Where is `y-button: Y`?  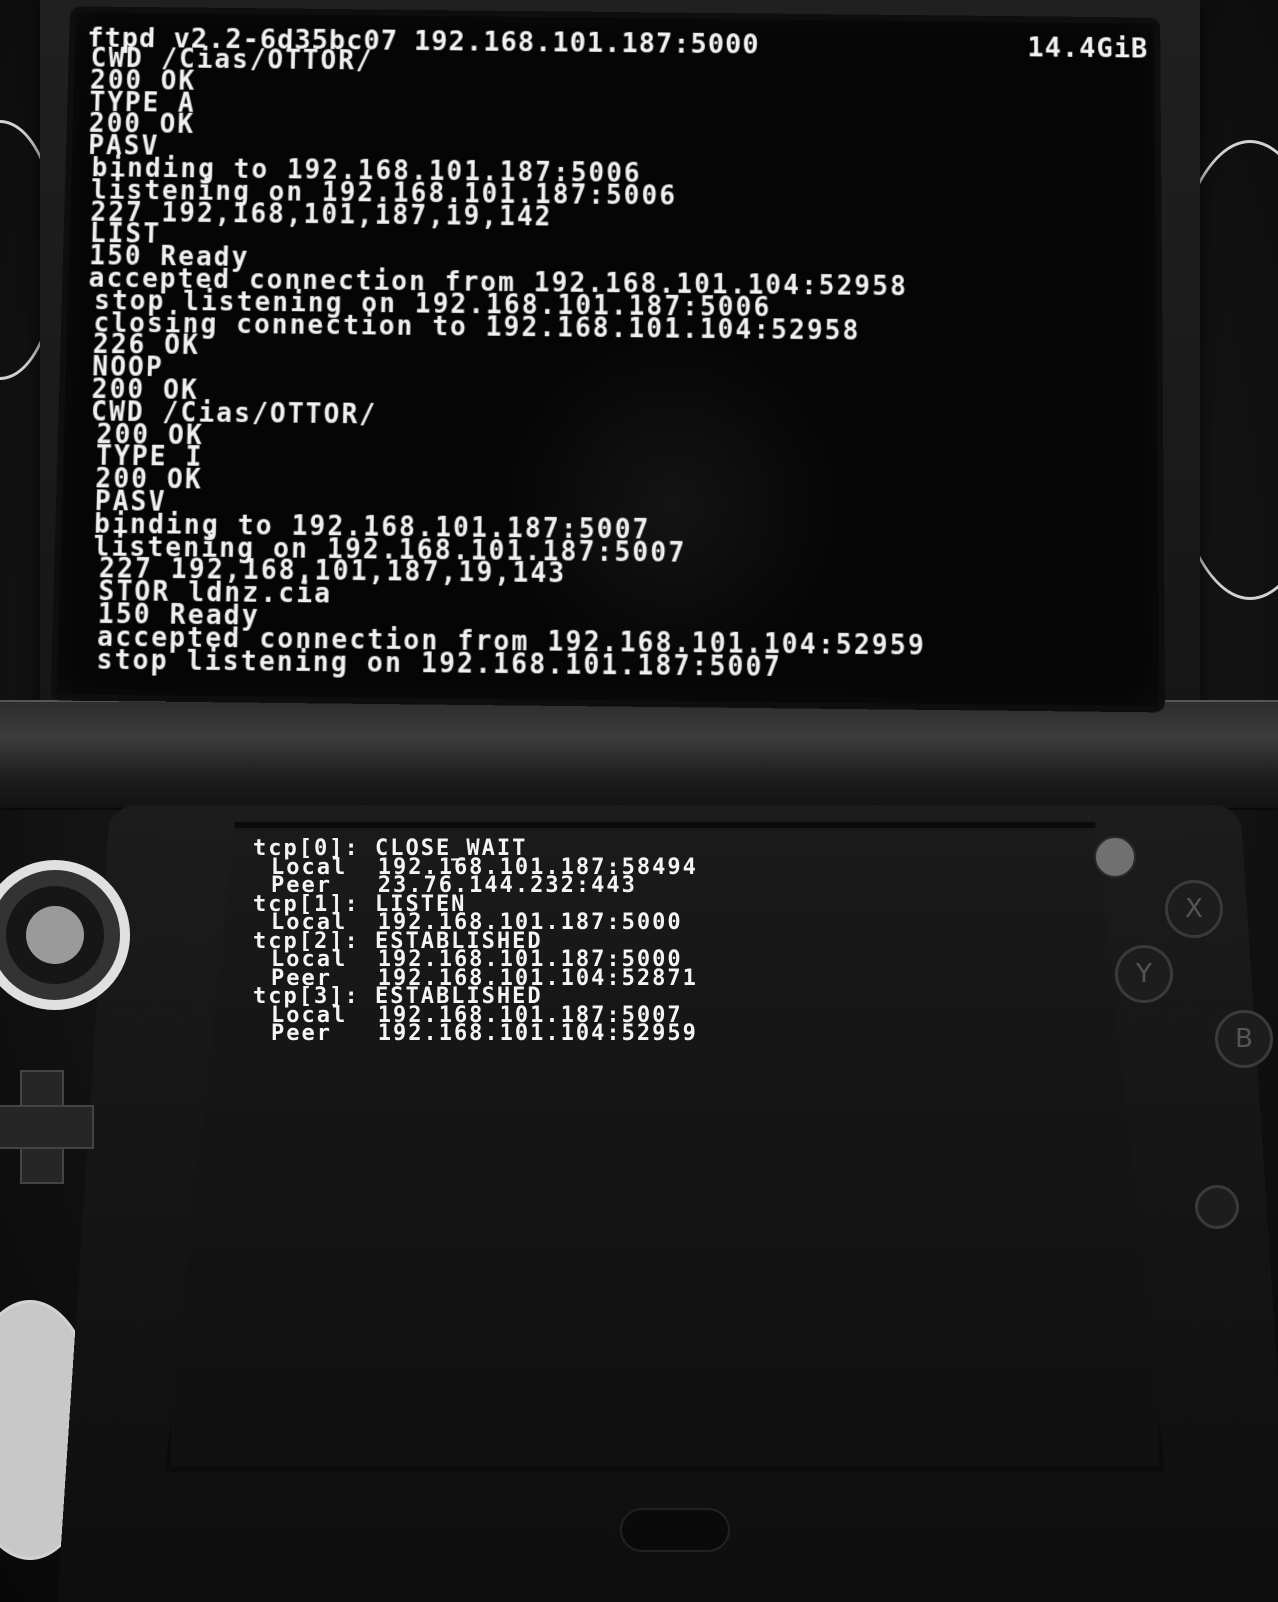 y-button: Y is located at coordinates (1144, 974).